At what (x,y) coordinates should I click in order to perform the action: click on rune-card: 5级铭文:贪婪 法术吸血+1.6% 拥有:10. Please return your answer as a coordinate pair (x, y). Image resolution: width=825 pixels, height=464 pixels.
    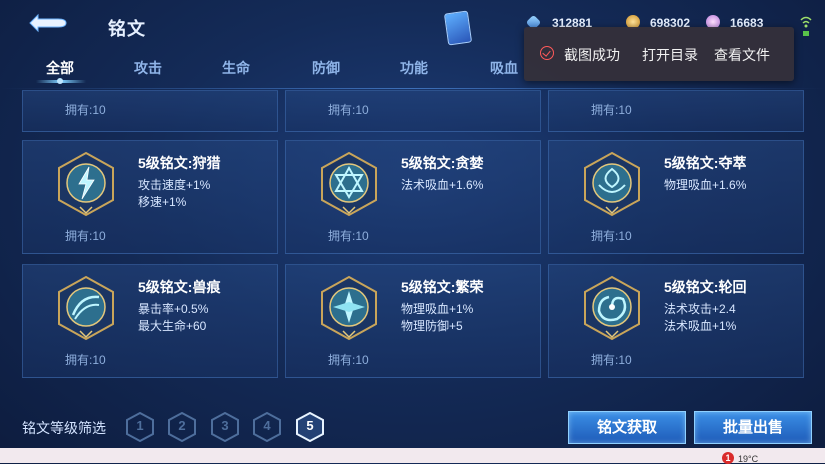
    Looking at the image, I should click on (413, 197).